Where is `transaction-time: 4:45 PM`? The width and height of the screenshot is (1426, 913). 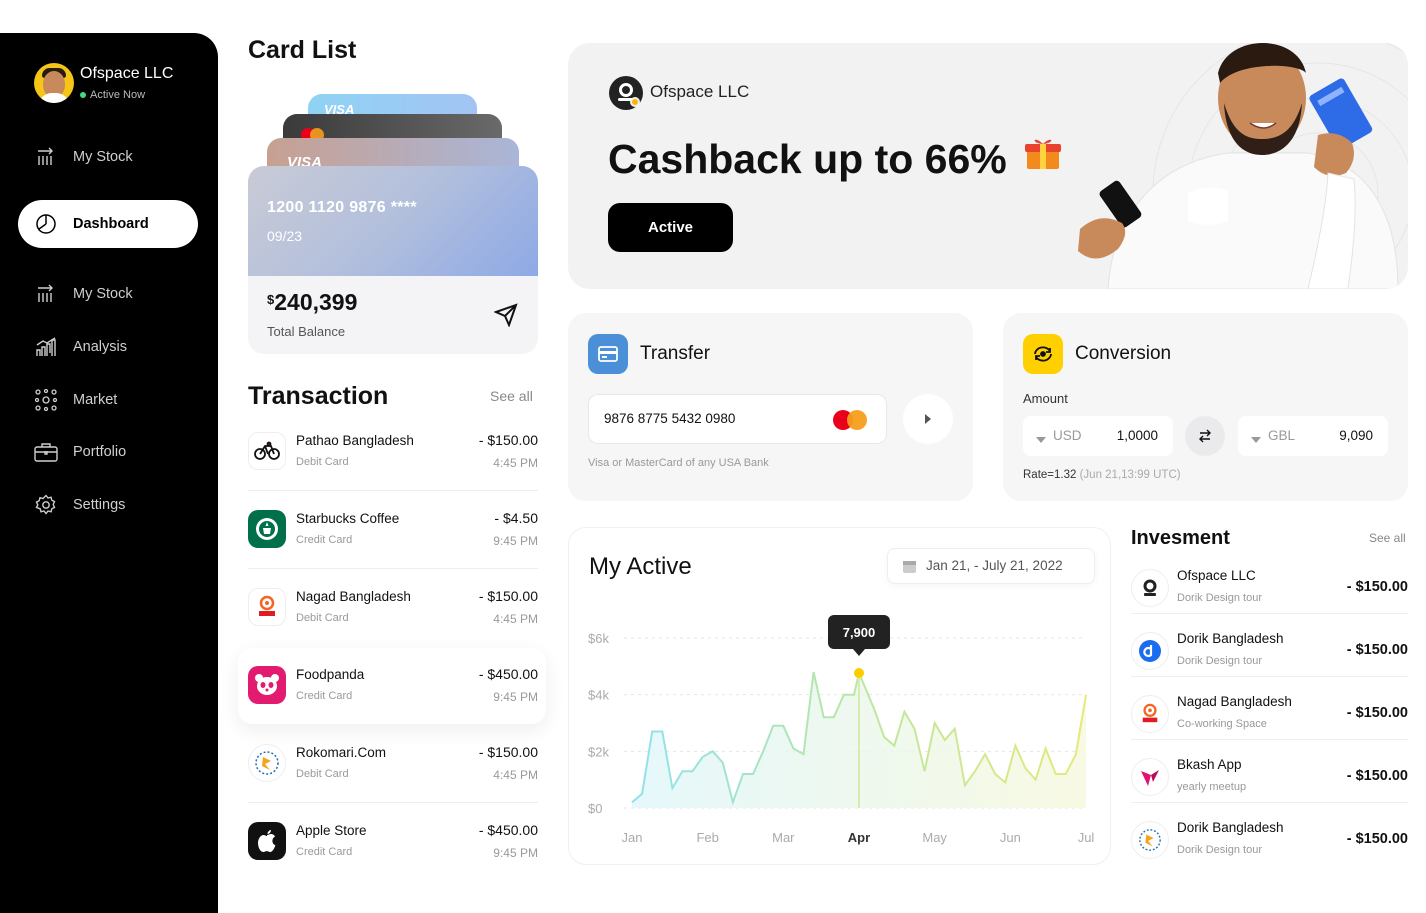
transaction-time: 4:45 PM is located at coordinates (515, 463).